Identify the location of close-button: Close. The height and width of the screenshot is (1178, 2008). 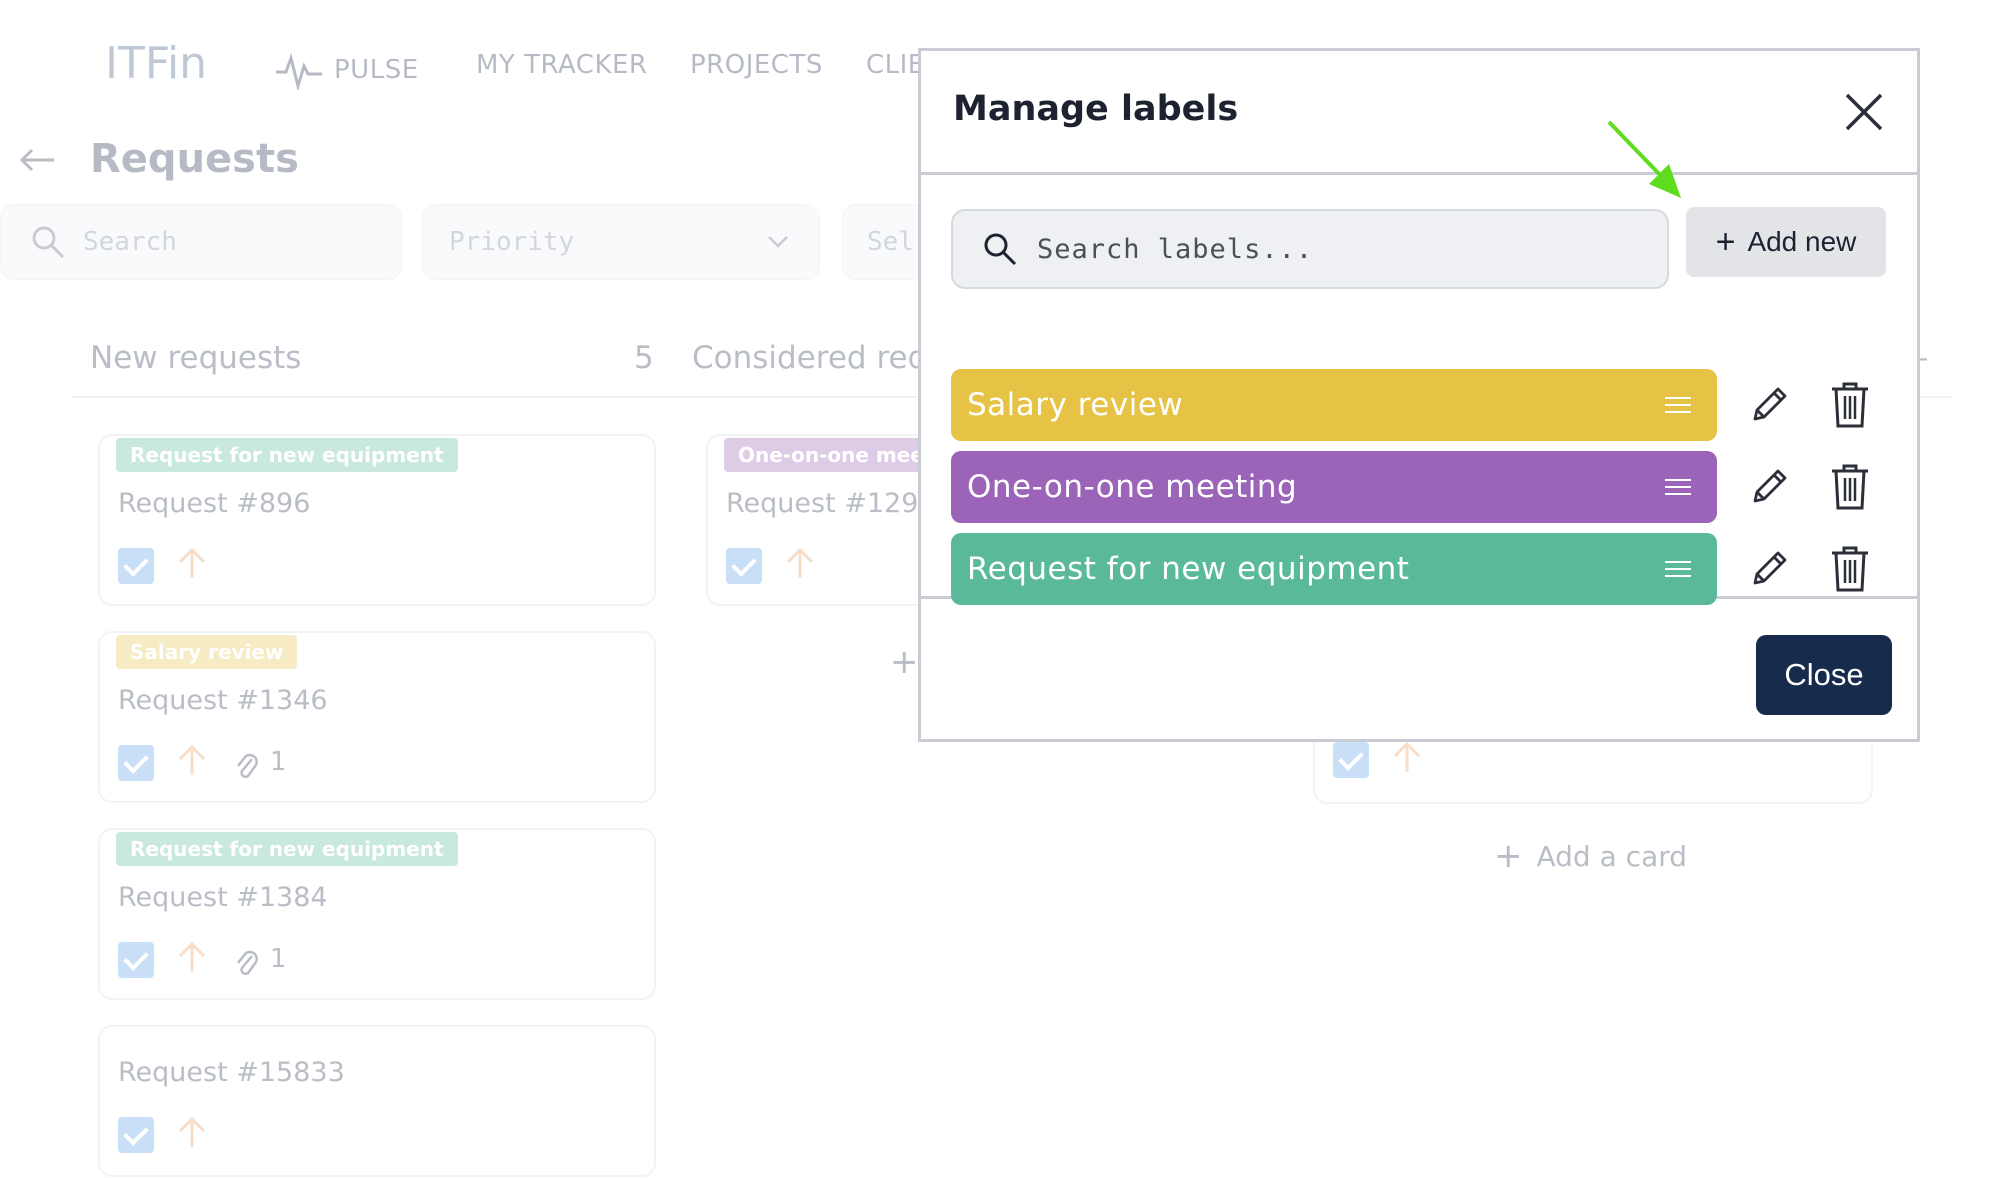
(1824, 675).